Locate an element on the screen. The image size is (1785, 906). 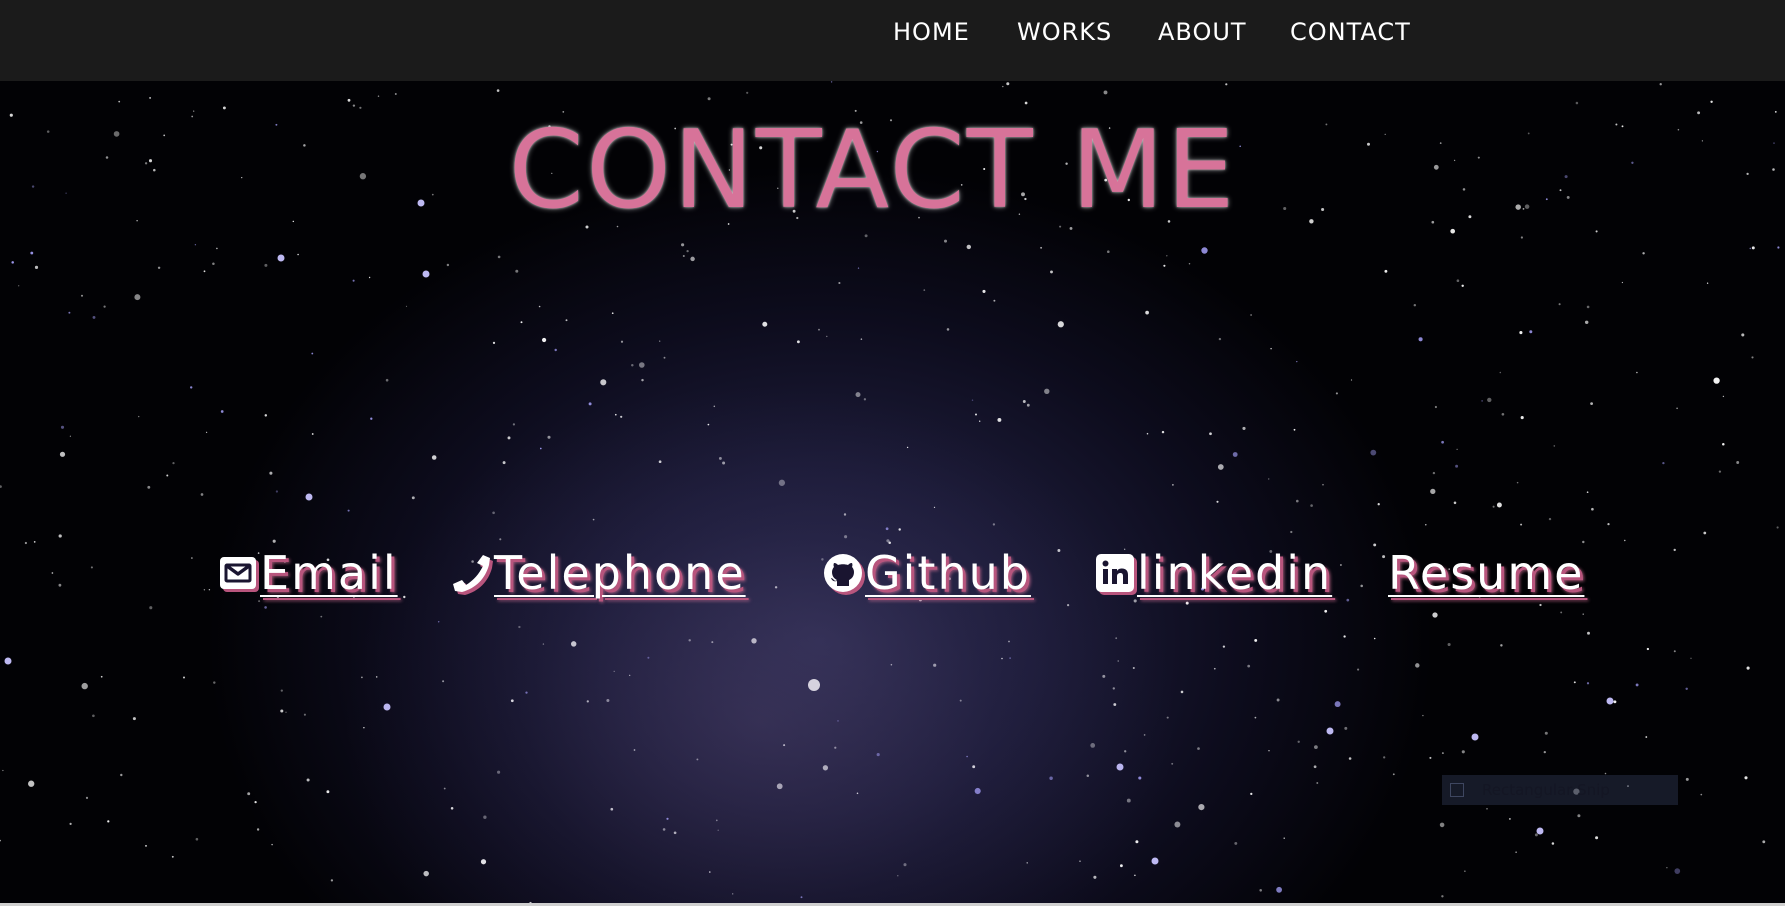
snip-tooltip-label: Rectangular Snip is located at coordinates (1546, 790).